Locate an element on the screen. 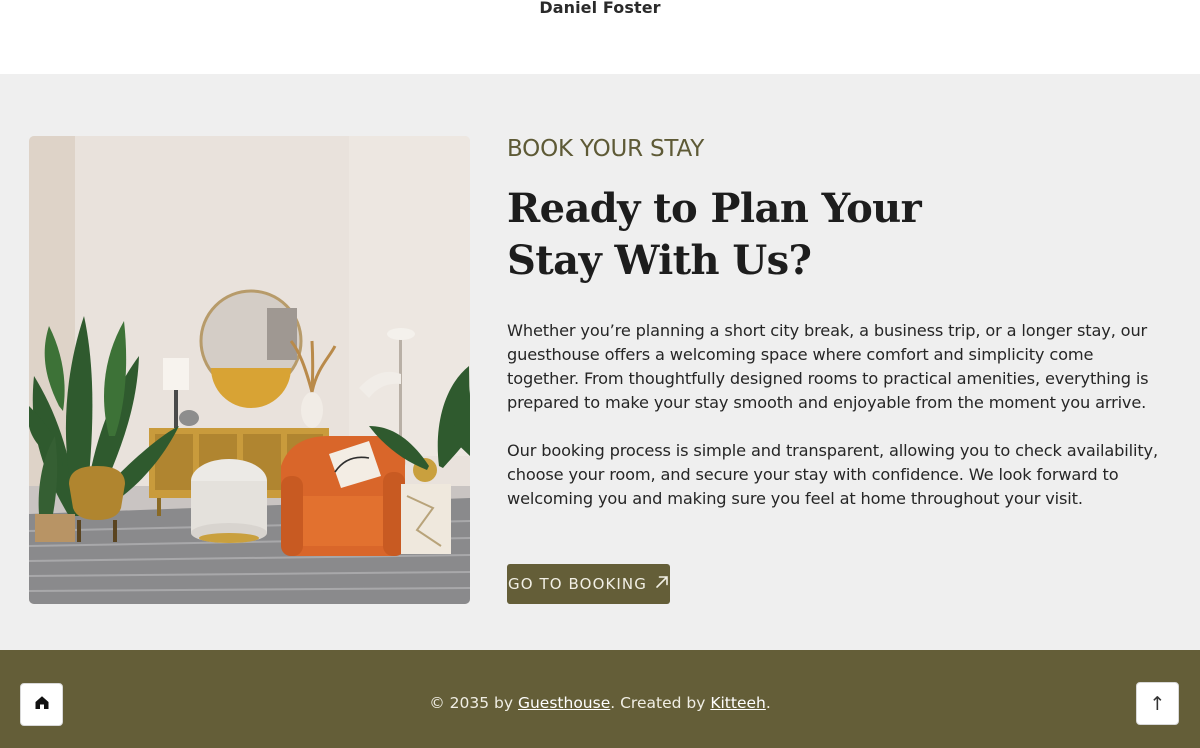 The height and width of the screenshot is (748, 1200). arrow-up-icon: ↑ is located at coordinates (1157, 703).